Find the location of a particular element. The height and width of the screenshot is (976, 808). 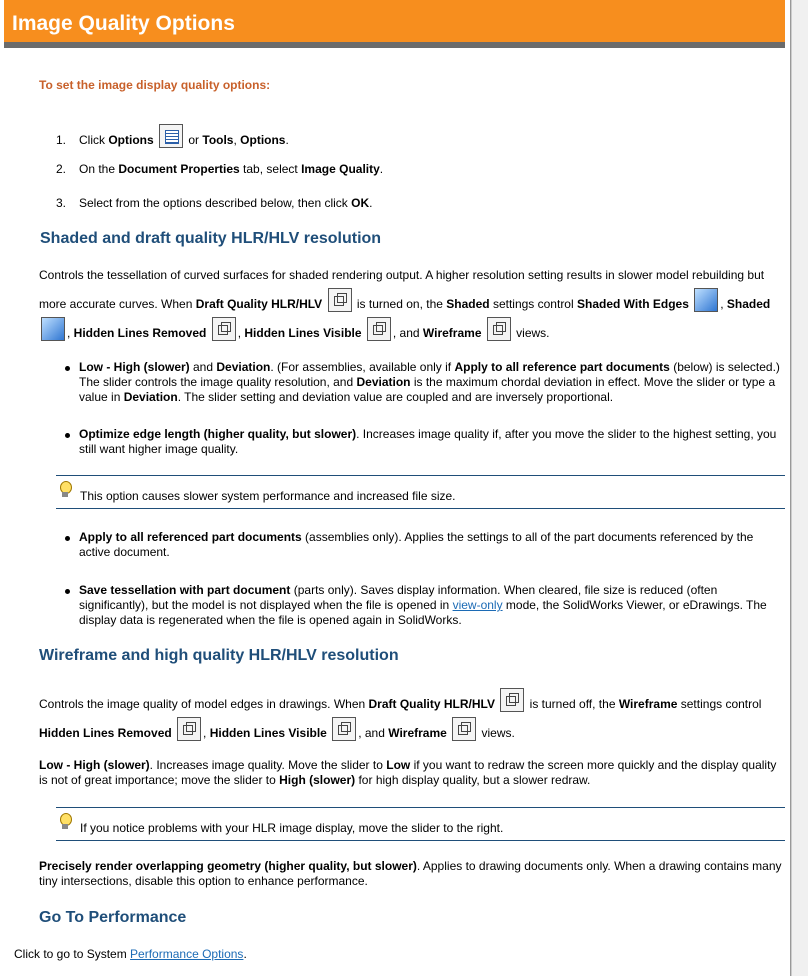

performance-options-link: Performance Options is located at coordinates (186, 954).